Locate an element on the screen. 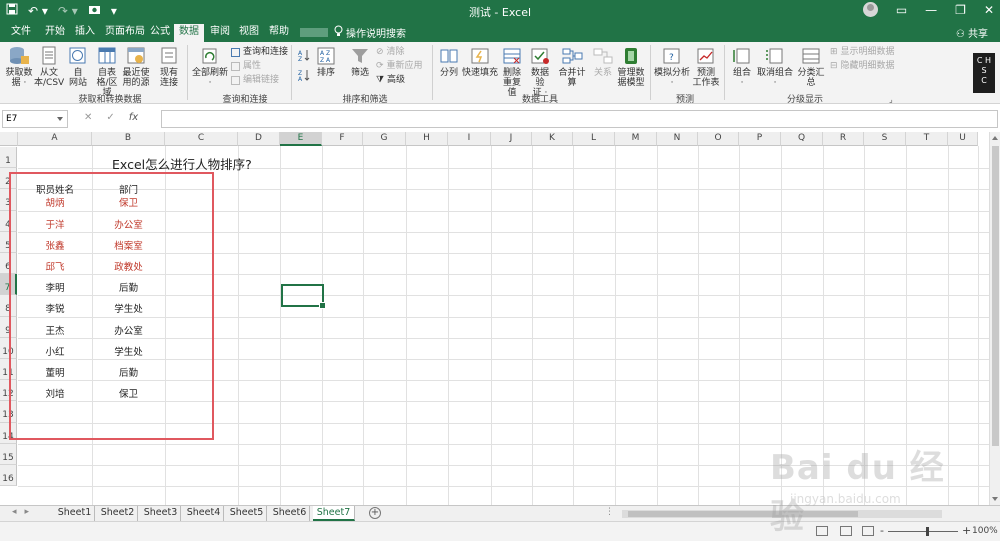 This screenshot has height=541, width=1000. new-sheet-button: + is located at coordinates (375, 513).